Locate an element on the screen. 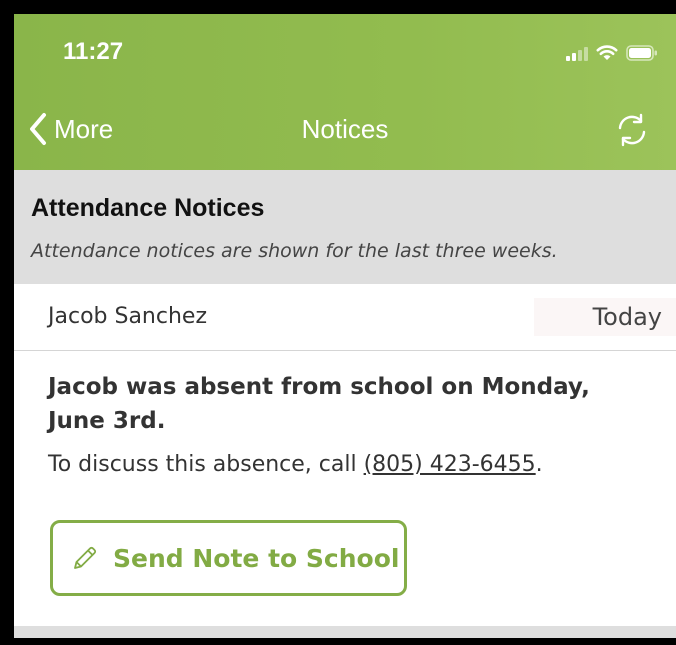  wifi-icon is located at coordinates (607, 52).